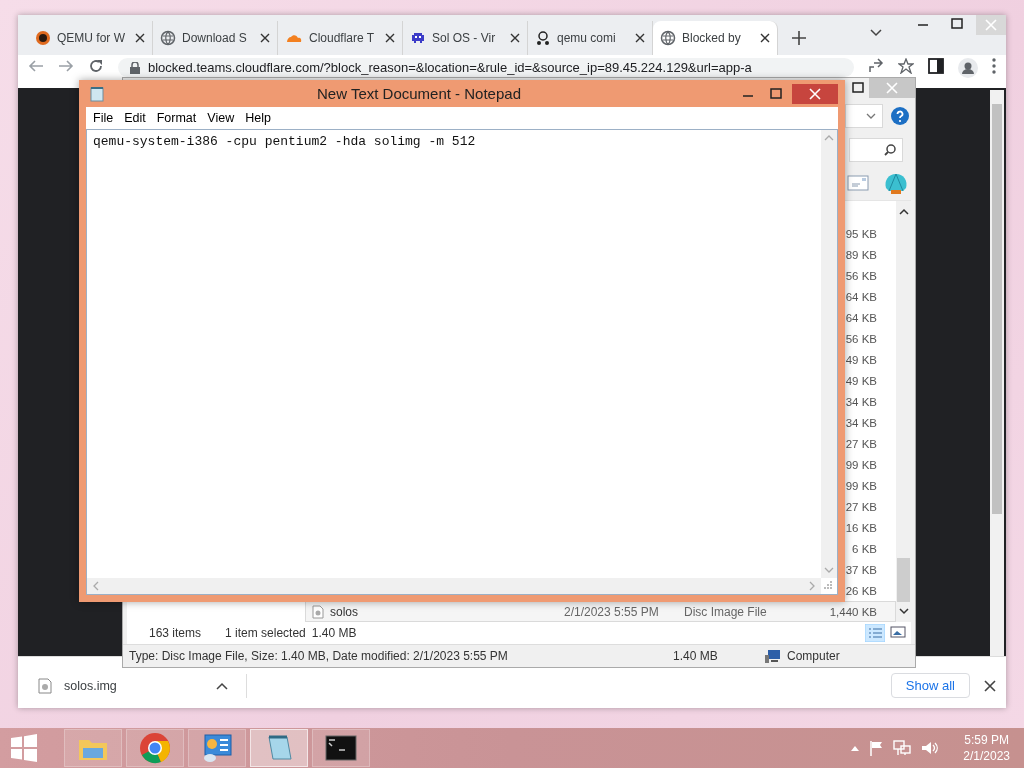  Describe the element at coordinates (91, 685) in the screenshot. I see `download-file-name: solos.img` at that location.